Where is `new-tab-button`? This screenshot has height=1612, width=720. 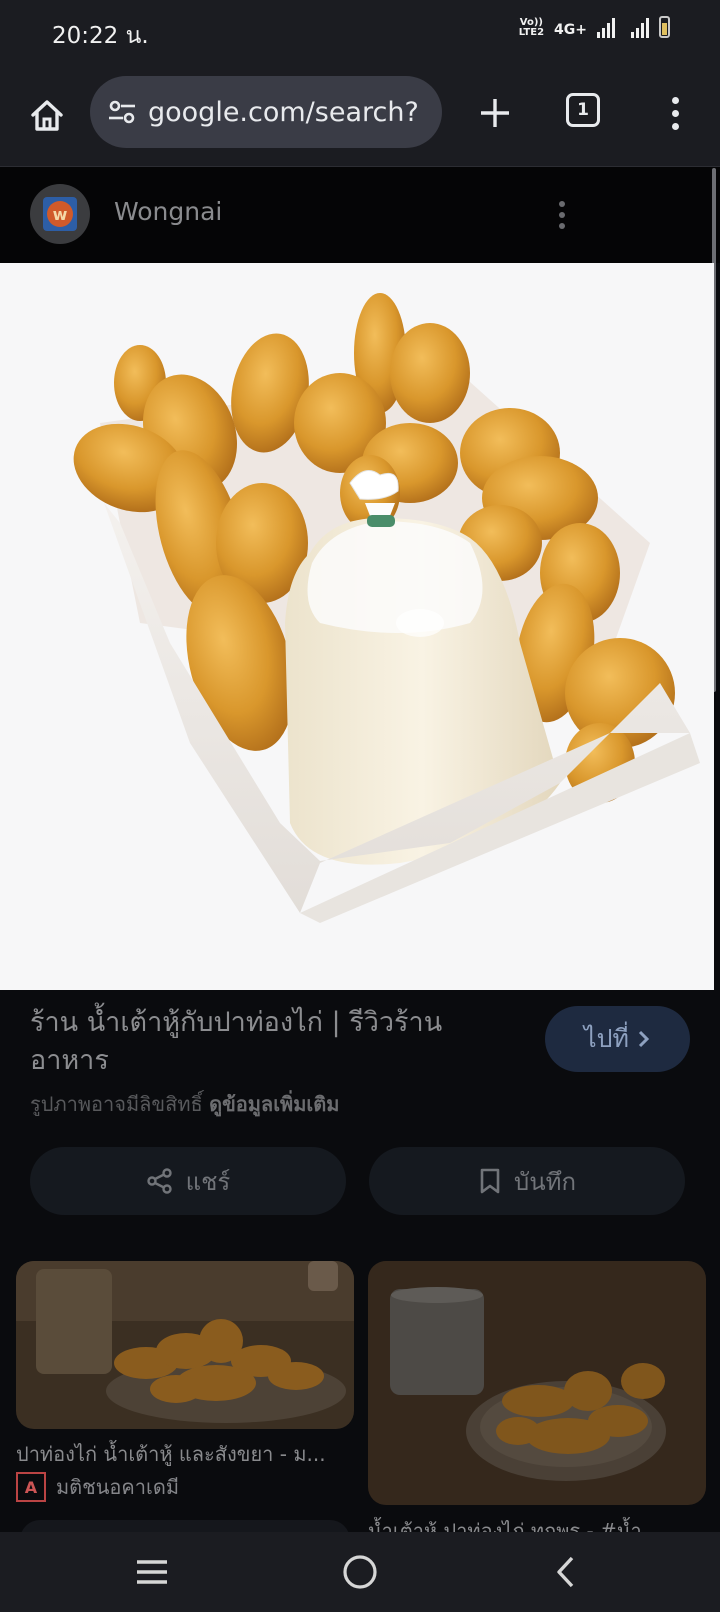 new-tab-button is located at coordinates (495, 113).